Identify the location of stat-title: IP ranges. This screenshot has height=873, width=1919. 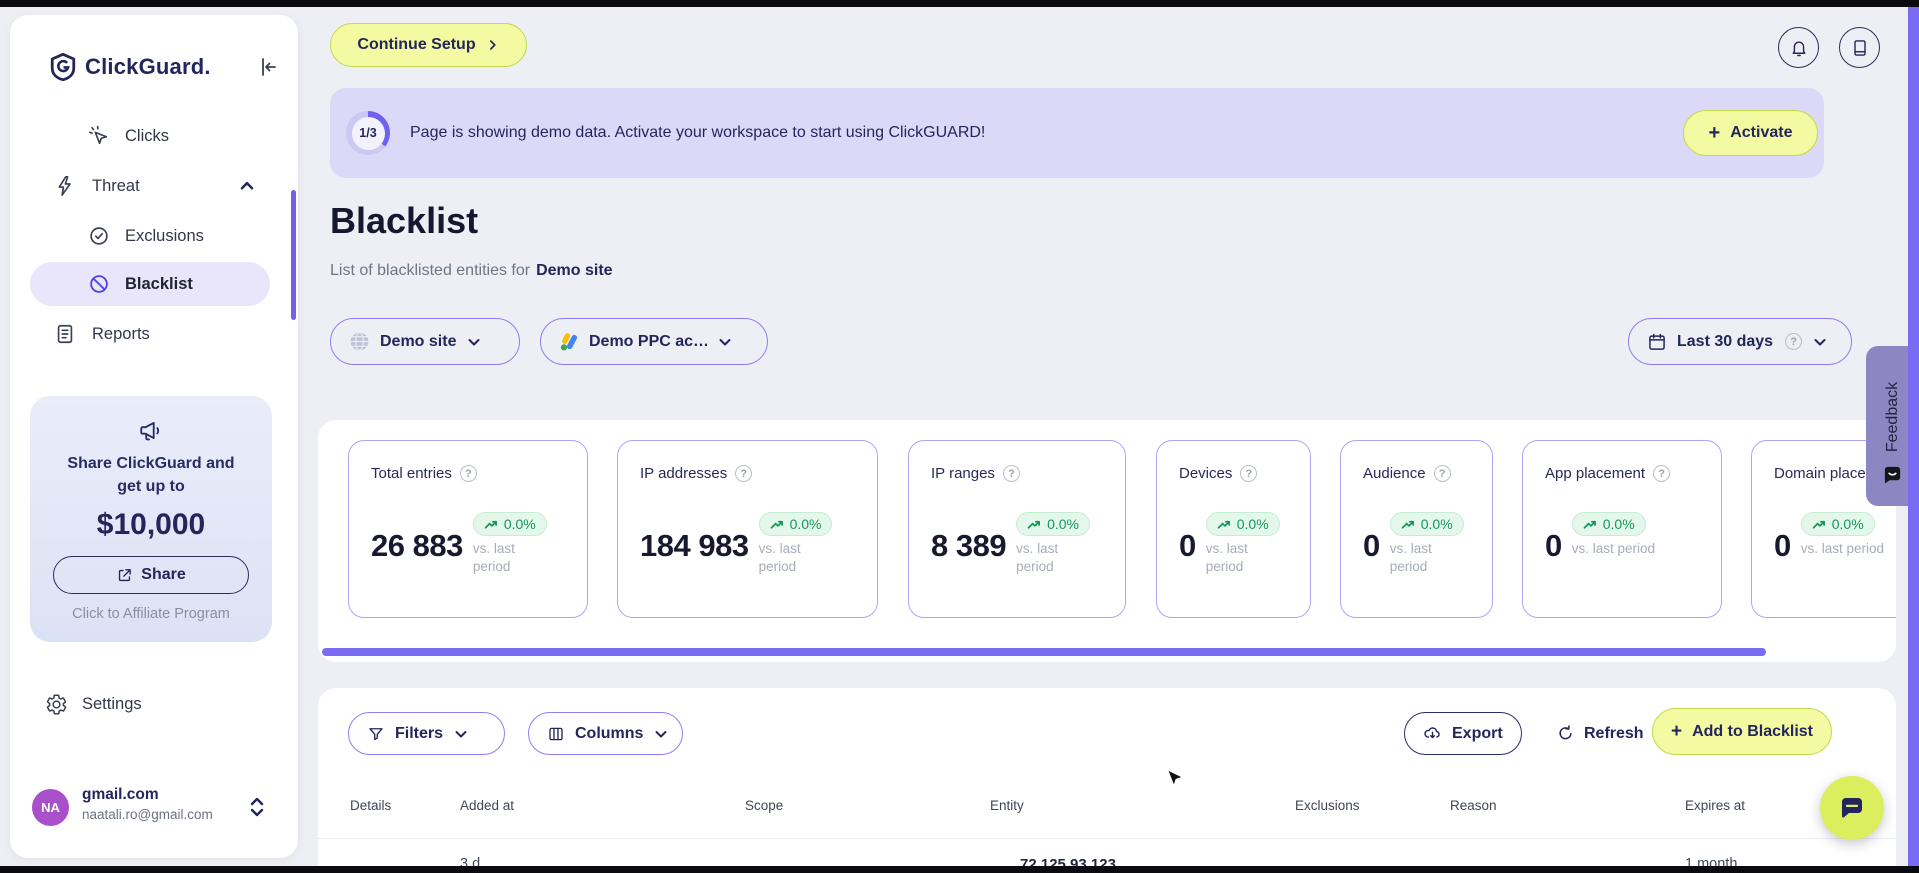
(963, 473).